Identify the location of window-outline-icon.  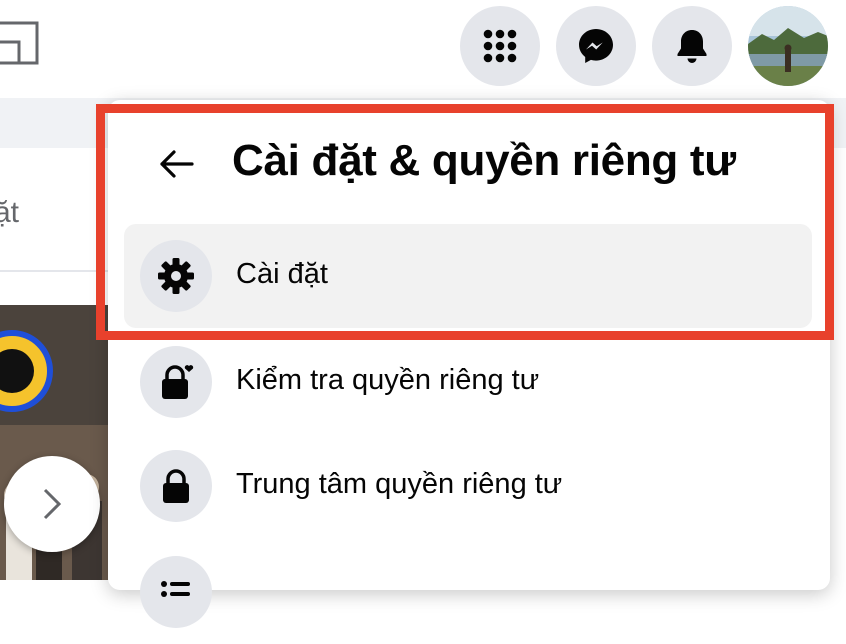
(20, 43).